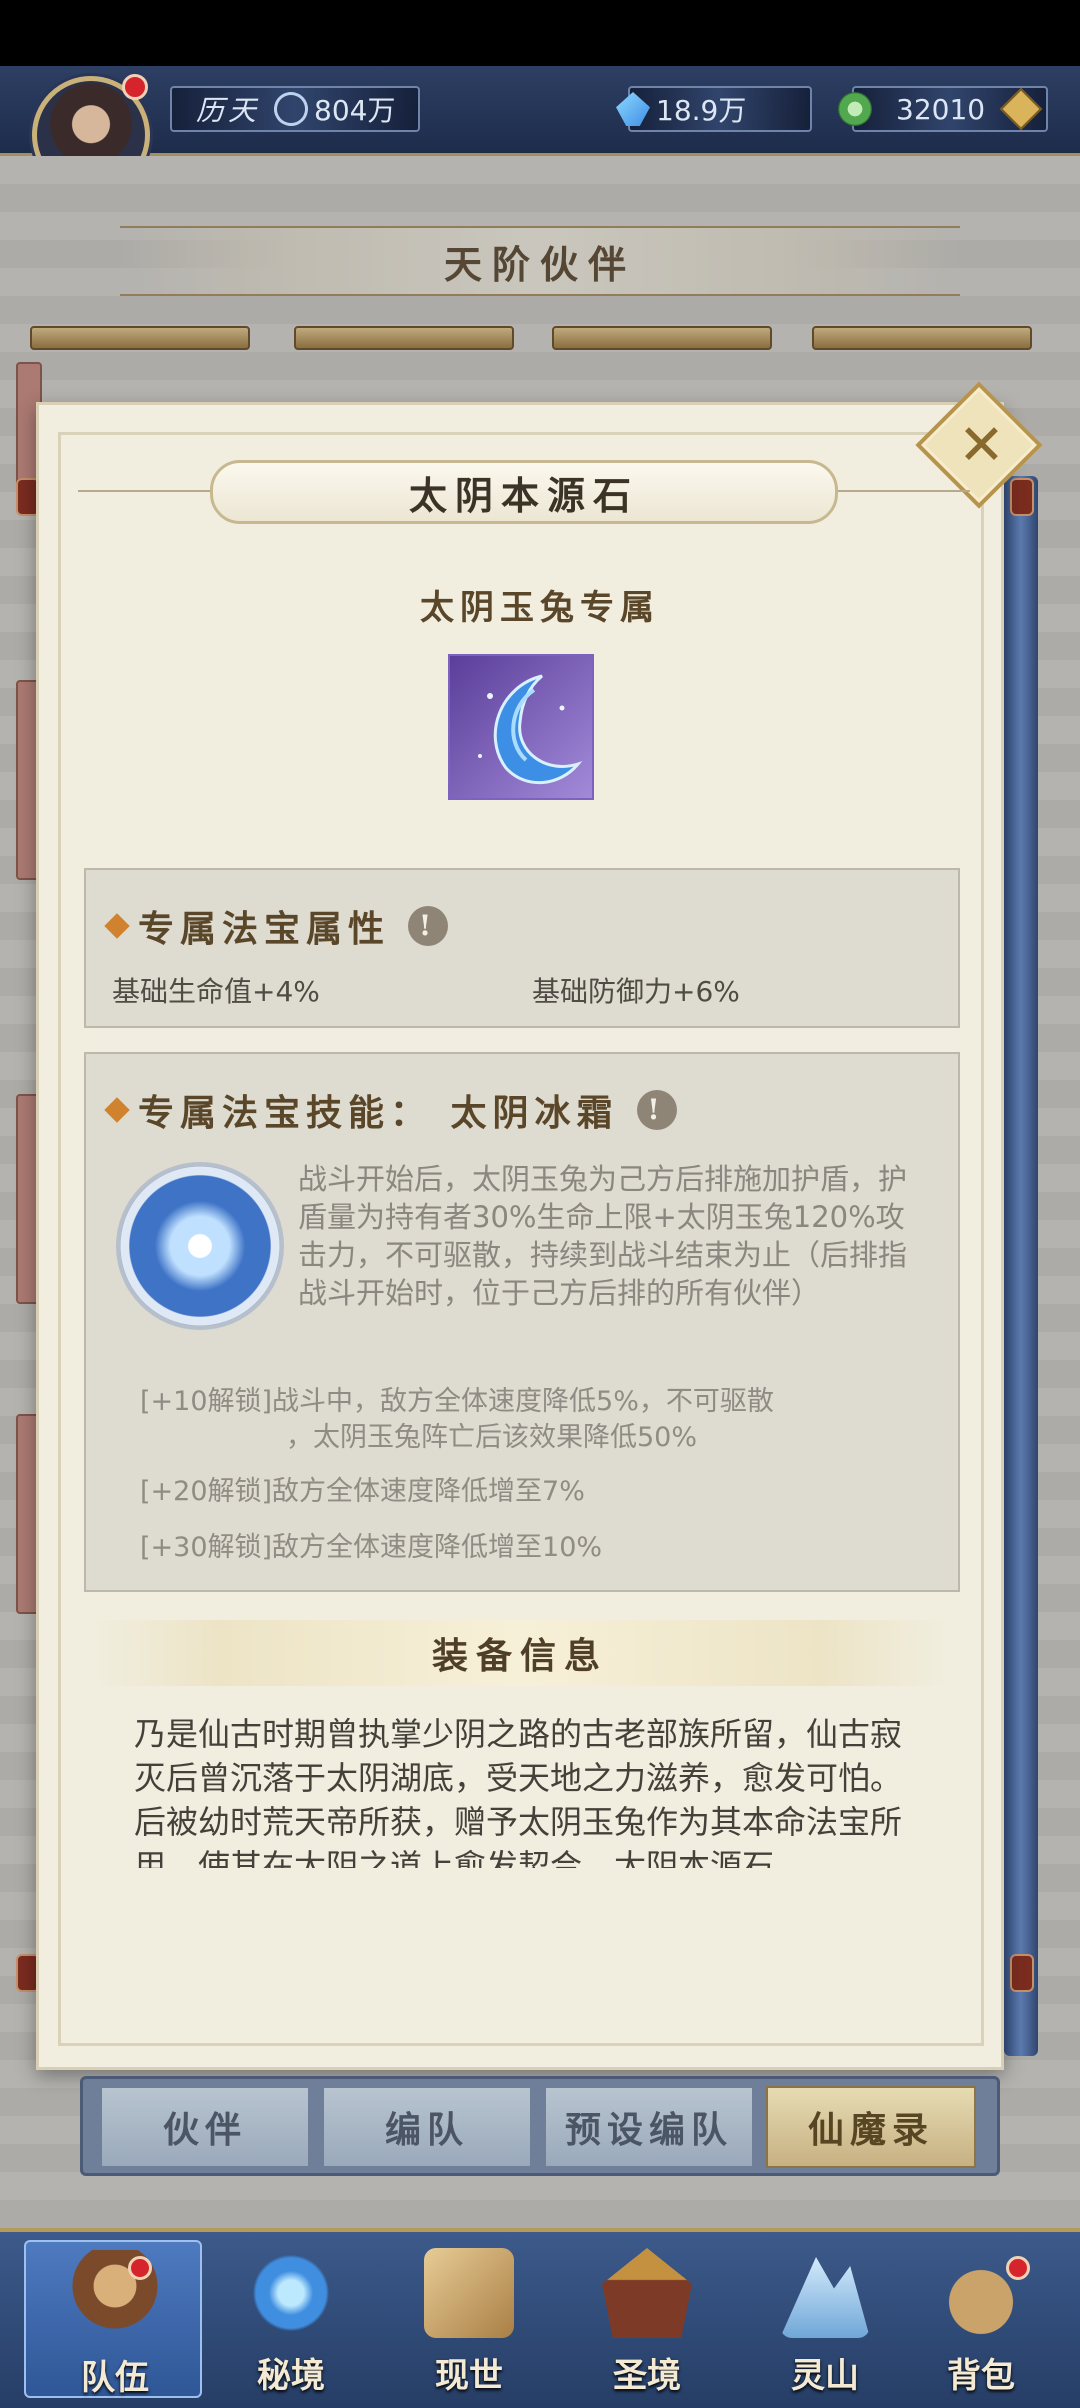  Describe the element at coordinates (469, 2293) in the screenshot. I see `present-world-icon` at that location.